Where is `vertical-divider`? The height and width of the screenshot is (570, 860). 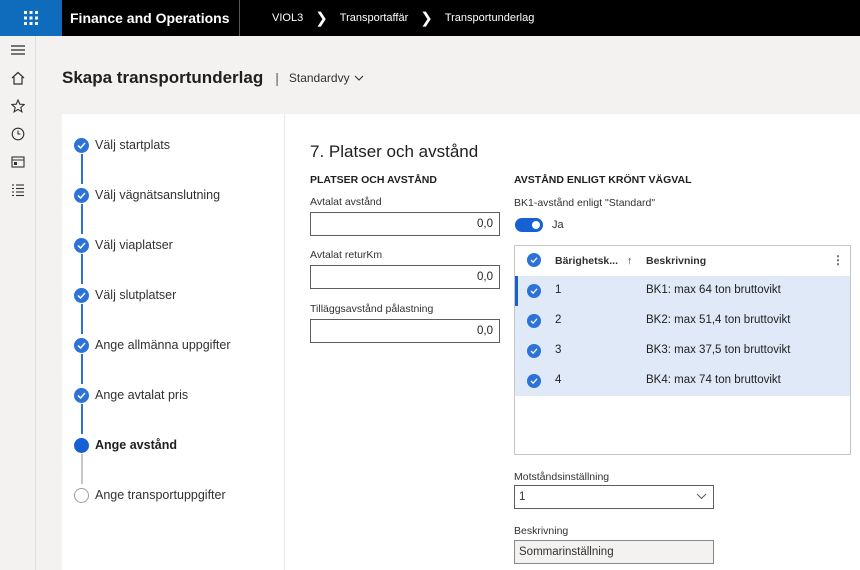
vertical-divider is located at coordinates (284, 342).